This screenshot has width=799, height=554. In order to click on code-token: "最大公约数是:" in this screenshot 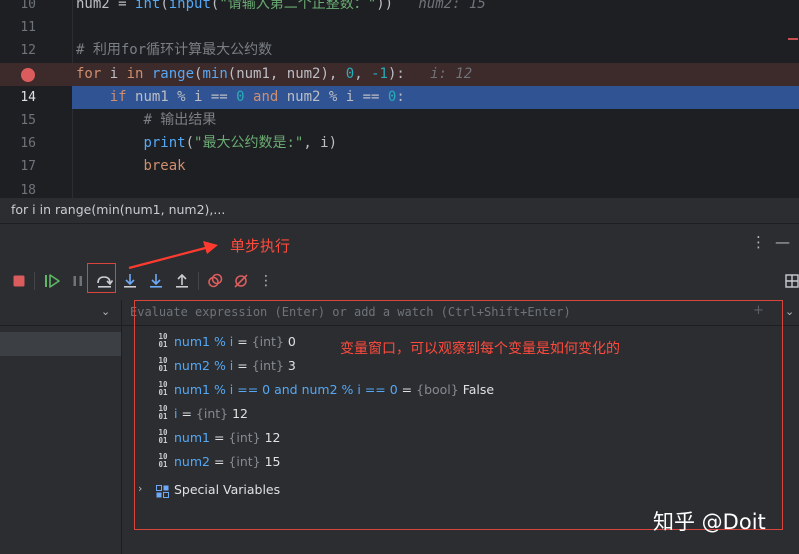, I will do `click(249, 143)`.